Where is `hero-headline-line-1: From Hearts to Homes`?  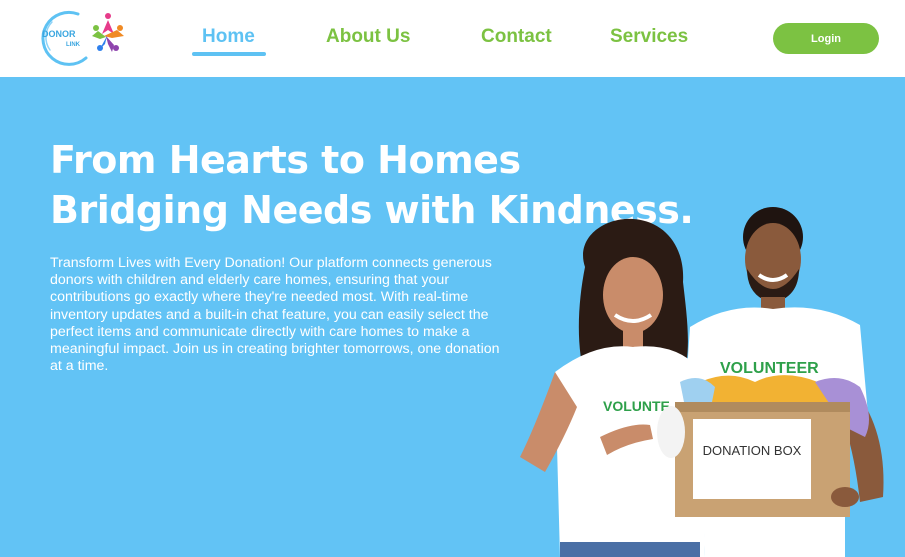 hero-headline-line-1: From Hearts to Homes is located at coordinates (285, 160).